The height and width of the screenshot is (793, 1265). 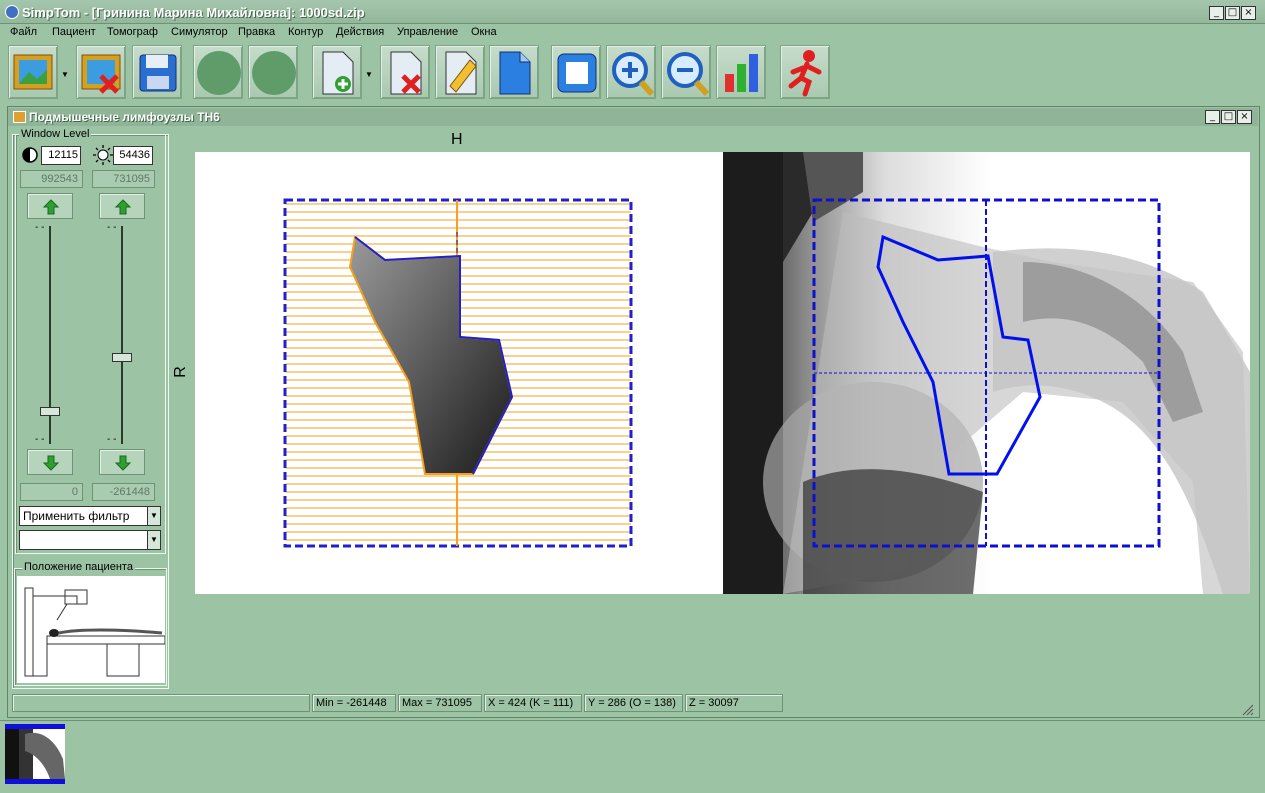 I want to click on new-document-dropdown: ▼, so click(x=369, y=74).